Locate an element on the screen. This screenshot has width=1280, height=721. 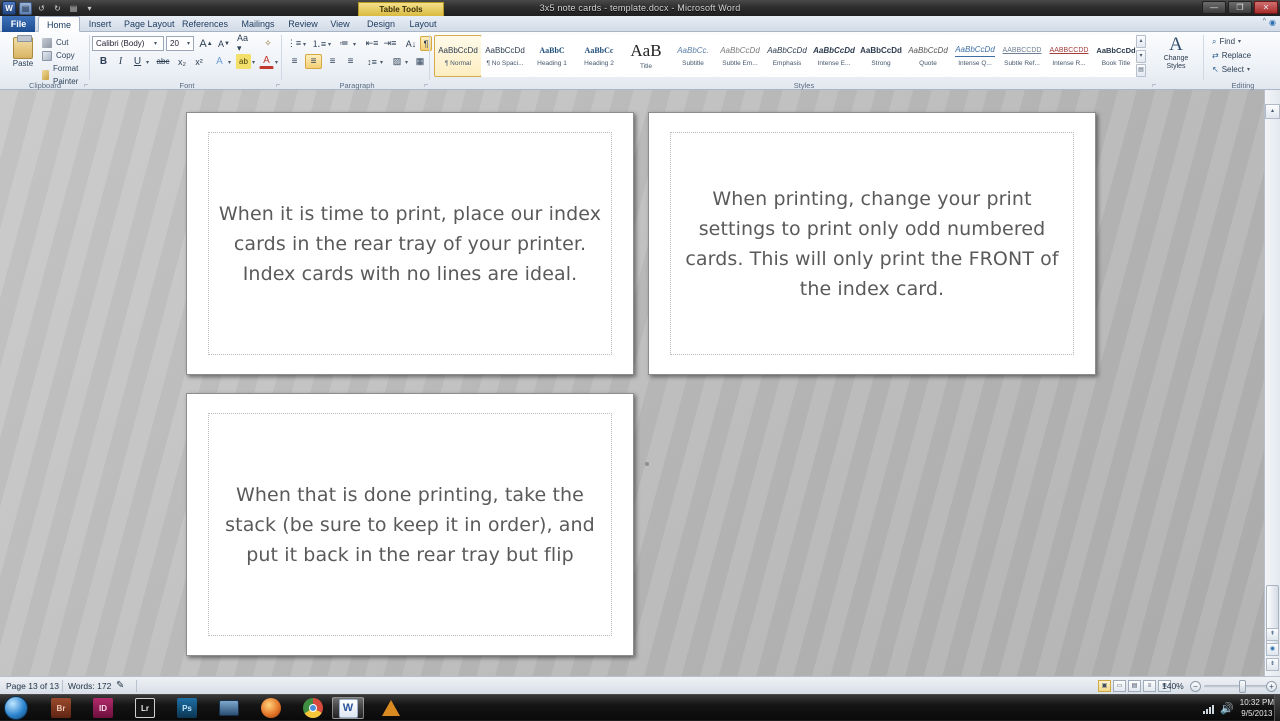
zoom-slider-track is located at coordinates (1236, 686).